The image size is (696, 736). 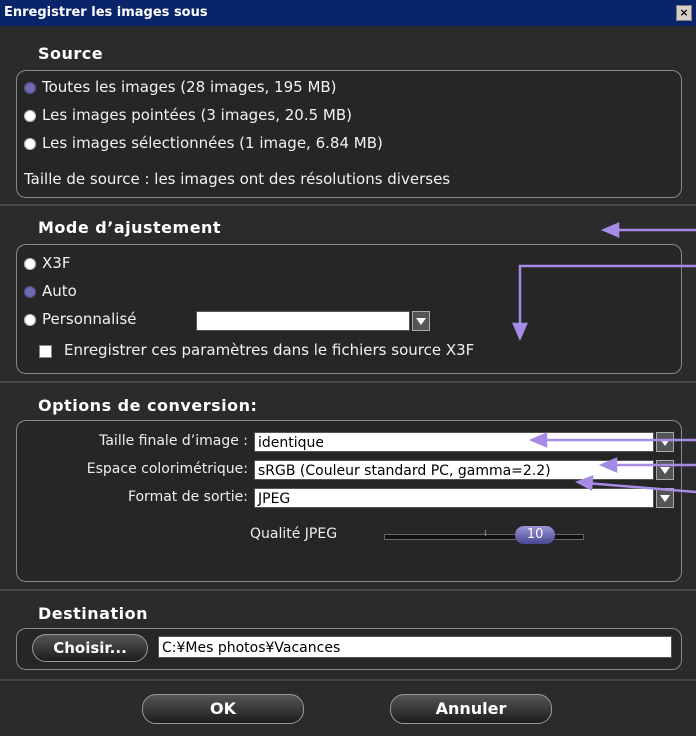 What do you see at coordinates (608, 465) in the screenshot?
I see `arrow-colorspace-head` at bounding box center [608, 465].